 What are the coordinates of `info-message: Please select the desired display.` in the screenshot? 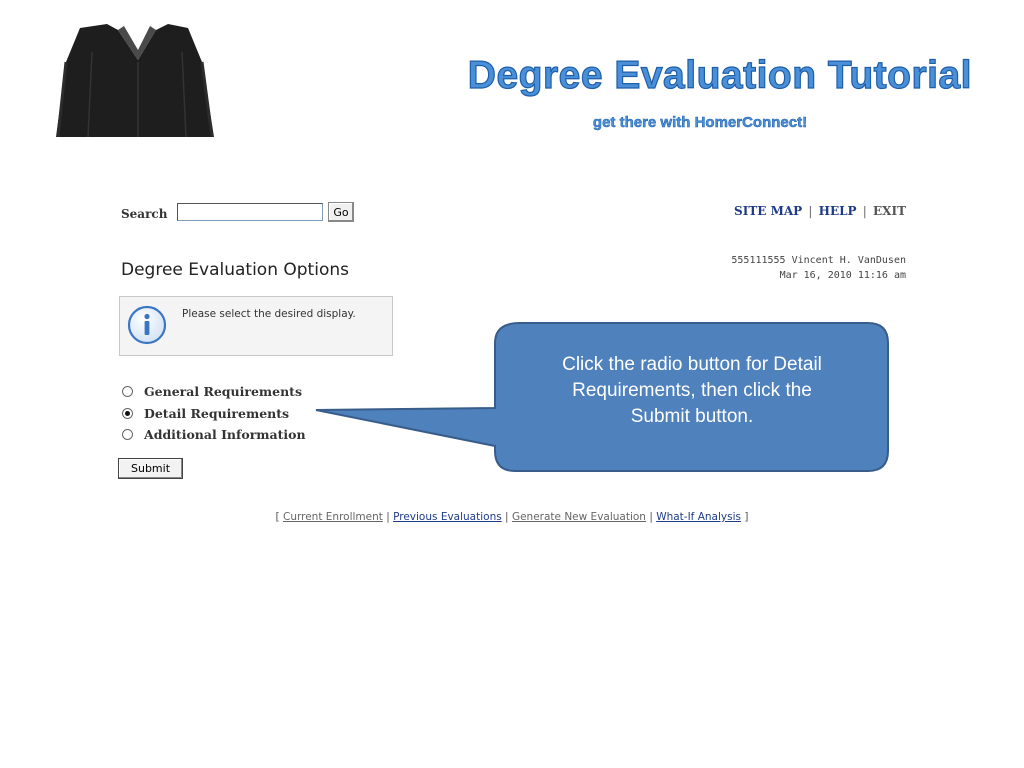 It's located at (269, 314).